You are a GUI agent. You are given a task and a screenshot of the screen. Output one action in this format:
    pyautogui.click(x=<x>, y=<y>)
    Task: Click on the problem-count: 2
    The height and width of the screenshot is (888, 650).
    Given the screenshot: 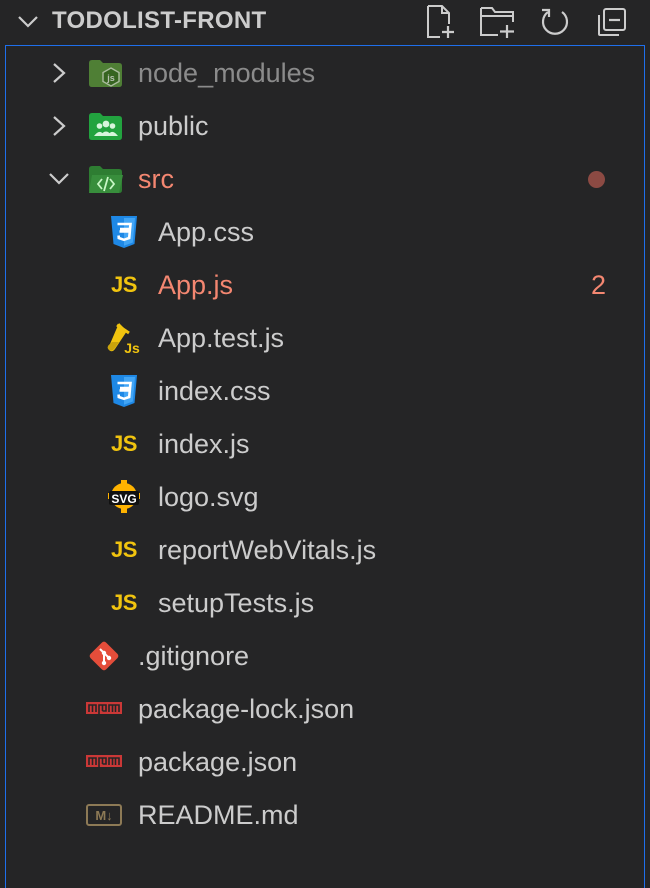 What is the action you would take?
    pyautogui.click(x=599, y=285)
    